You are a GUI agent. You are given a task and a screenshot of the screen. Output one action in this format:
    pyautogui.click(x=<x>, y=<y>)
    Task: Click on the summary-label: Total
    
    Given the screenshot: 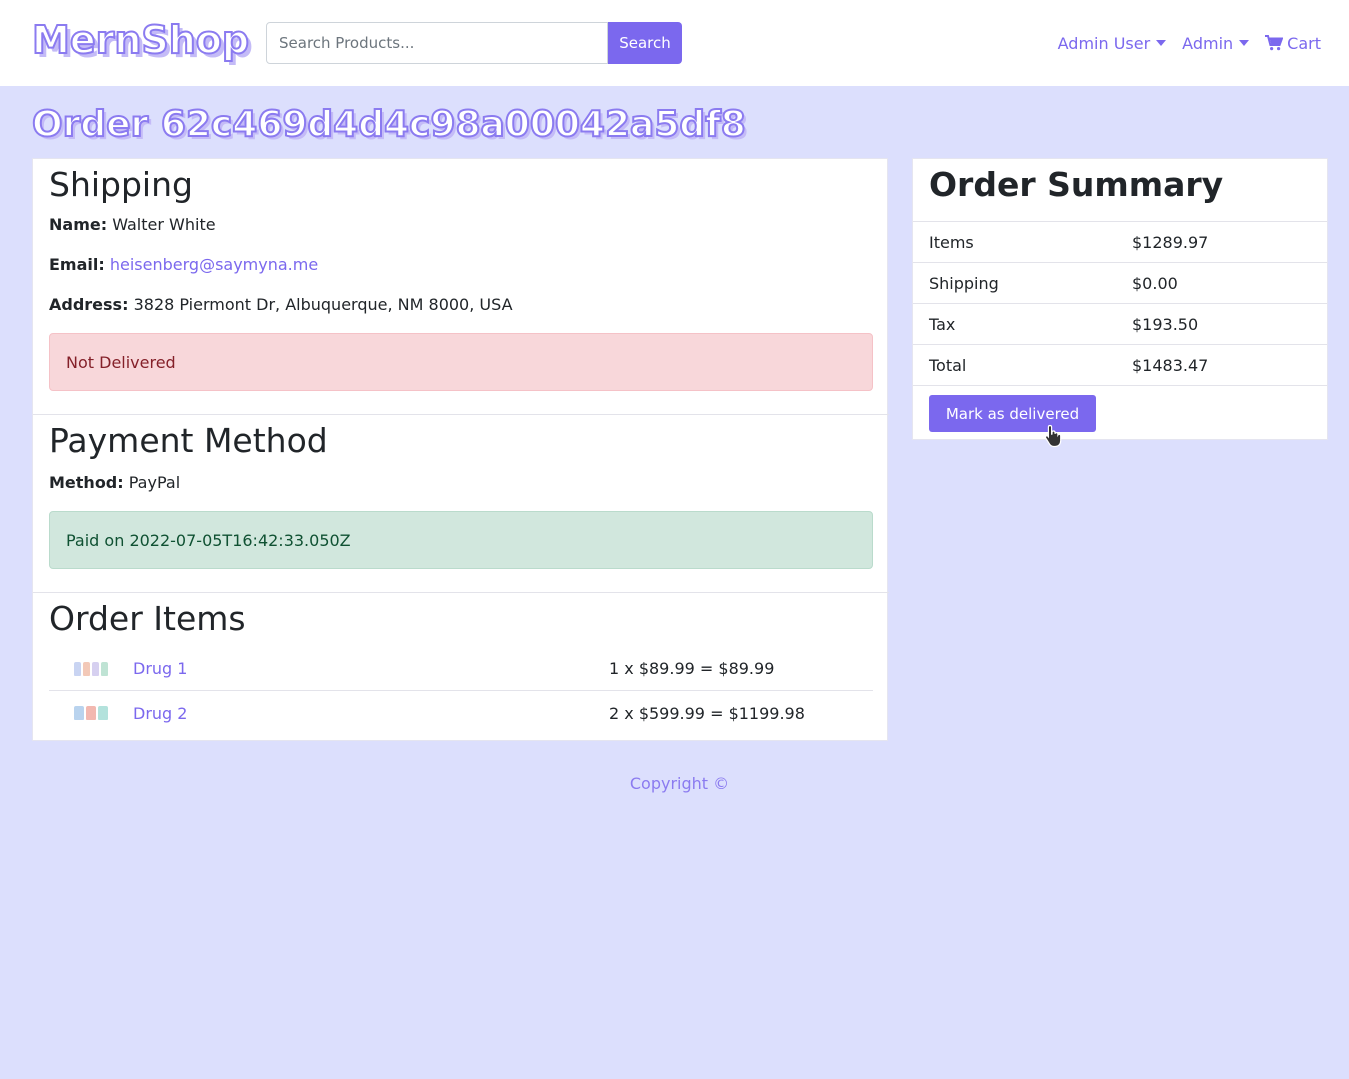 What is the action you would take?
    pyautogui.click(x=948, y=365)
    